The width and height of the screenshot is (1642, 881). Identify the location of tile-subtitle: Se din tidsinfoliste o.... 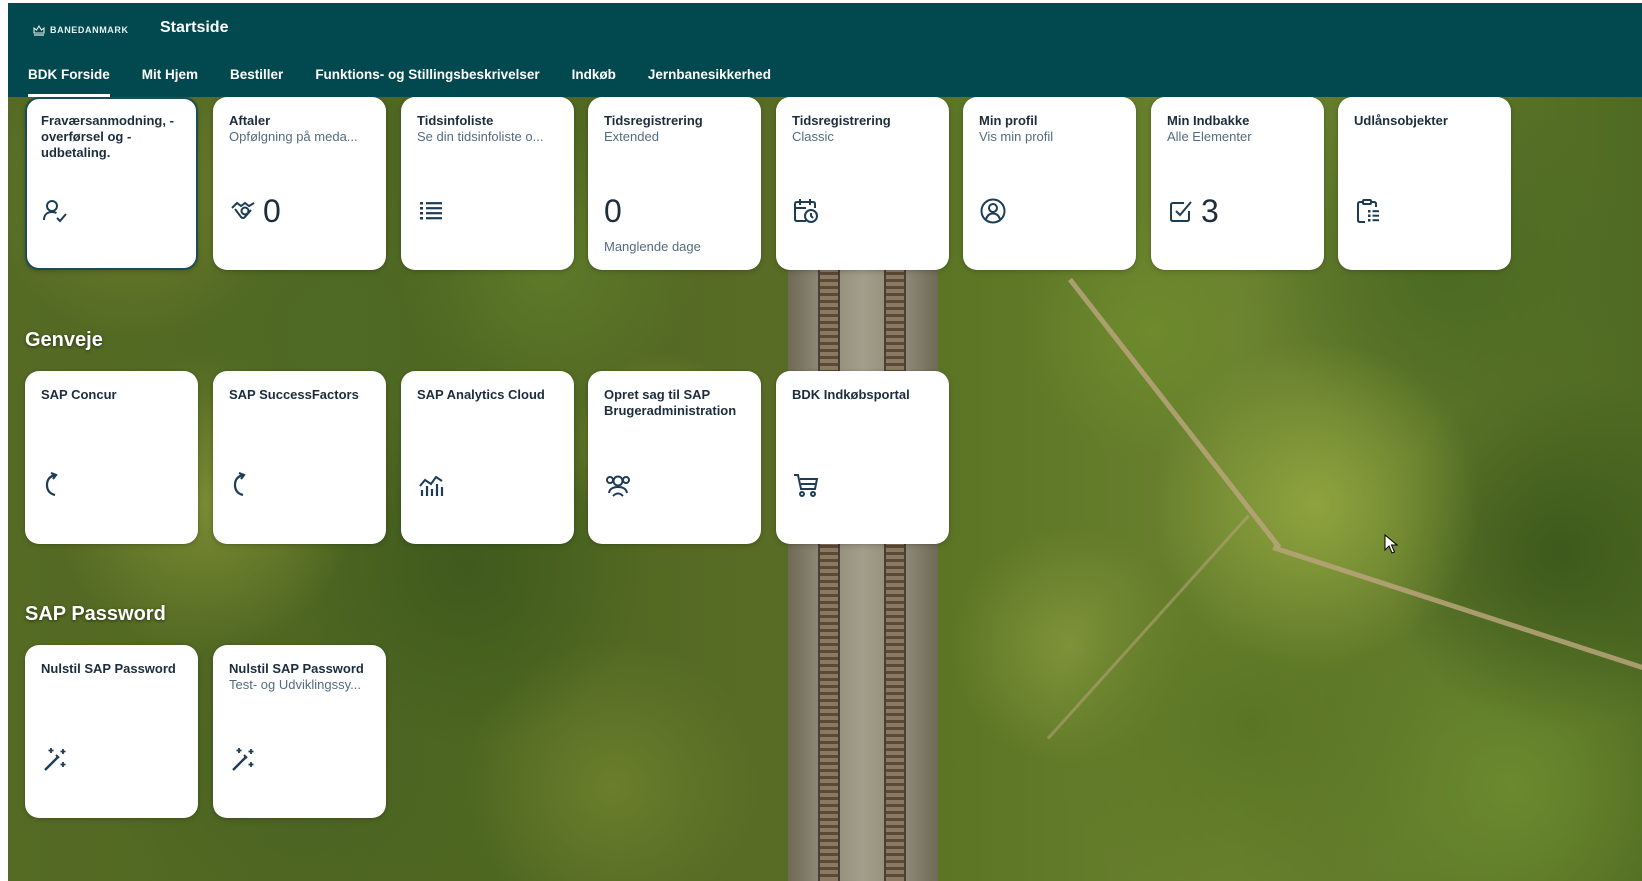
(480, 136).